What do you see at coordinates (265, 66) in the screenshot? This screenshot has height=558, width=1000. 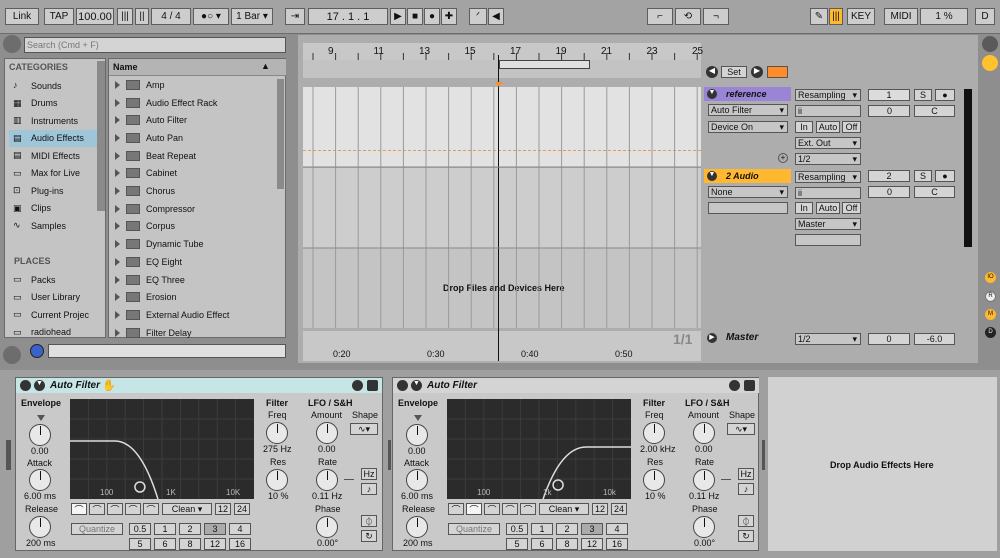 I see `sort-ascending-icon: ▲` at bounding box center [265, 66].